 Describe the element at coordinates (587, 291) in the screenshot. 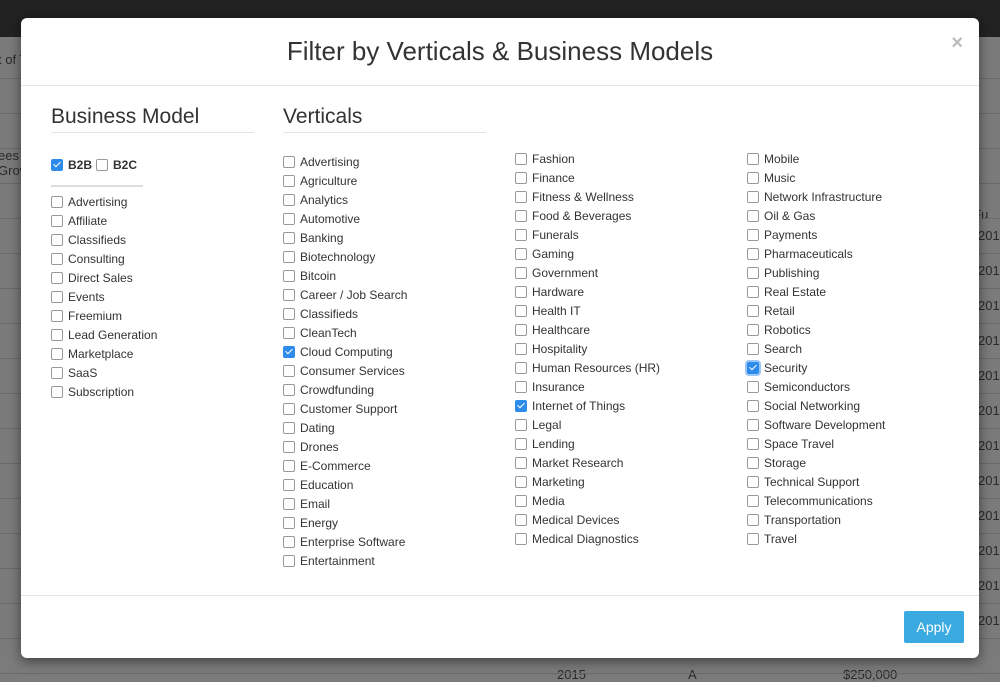

I see `checkbox-item-hardware: Hardware` at that location.